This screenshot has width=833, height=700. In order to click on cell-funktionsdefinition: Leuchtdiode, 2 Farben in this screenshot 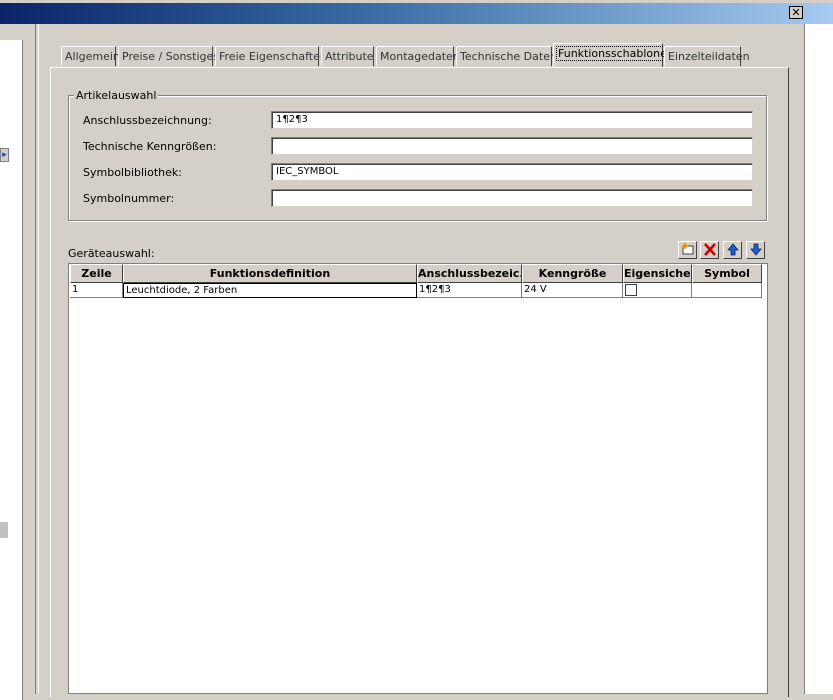, I will do `click(270, 290)`.